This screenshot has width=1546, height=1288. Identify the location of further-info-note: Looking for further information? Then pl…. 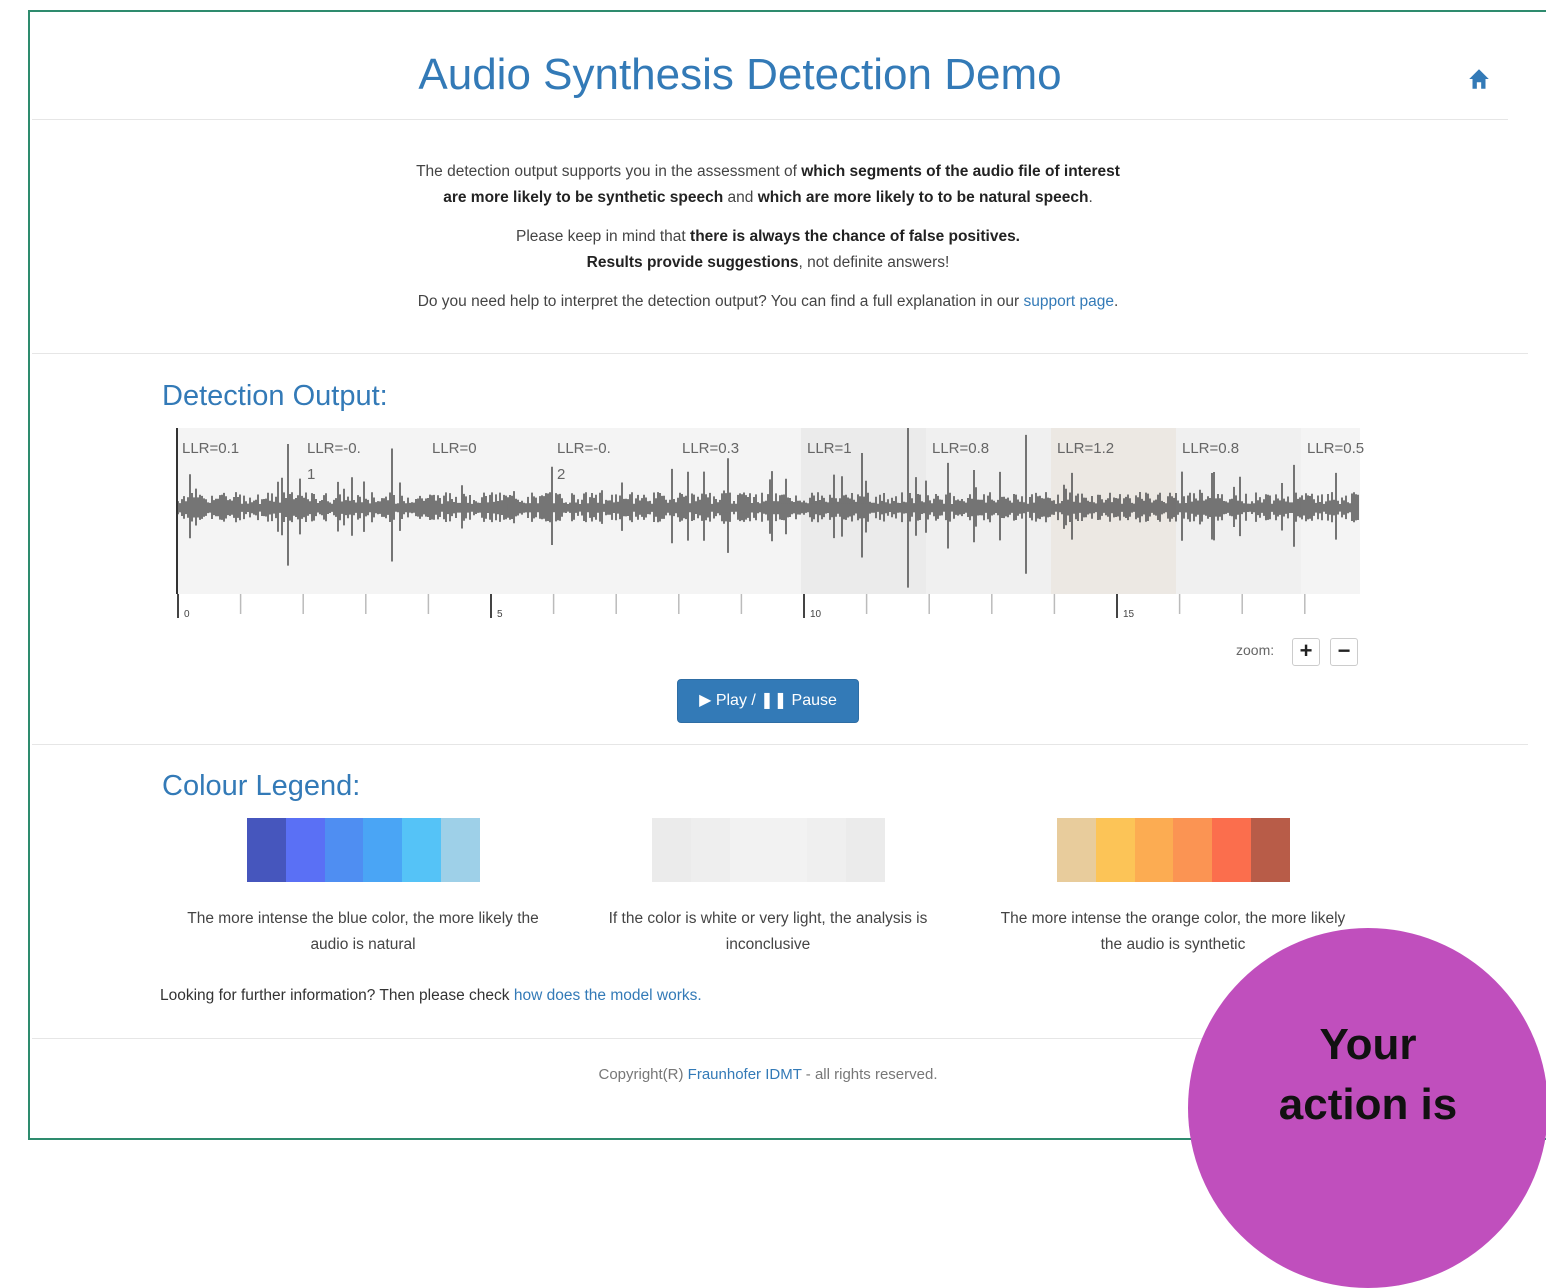
(431, 995).